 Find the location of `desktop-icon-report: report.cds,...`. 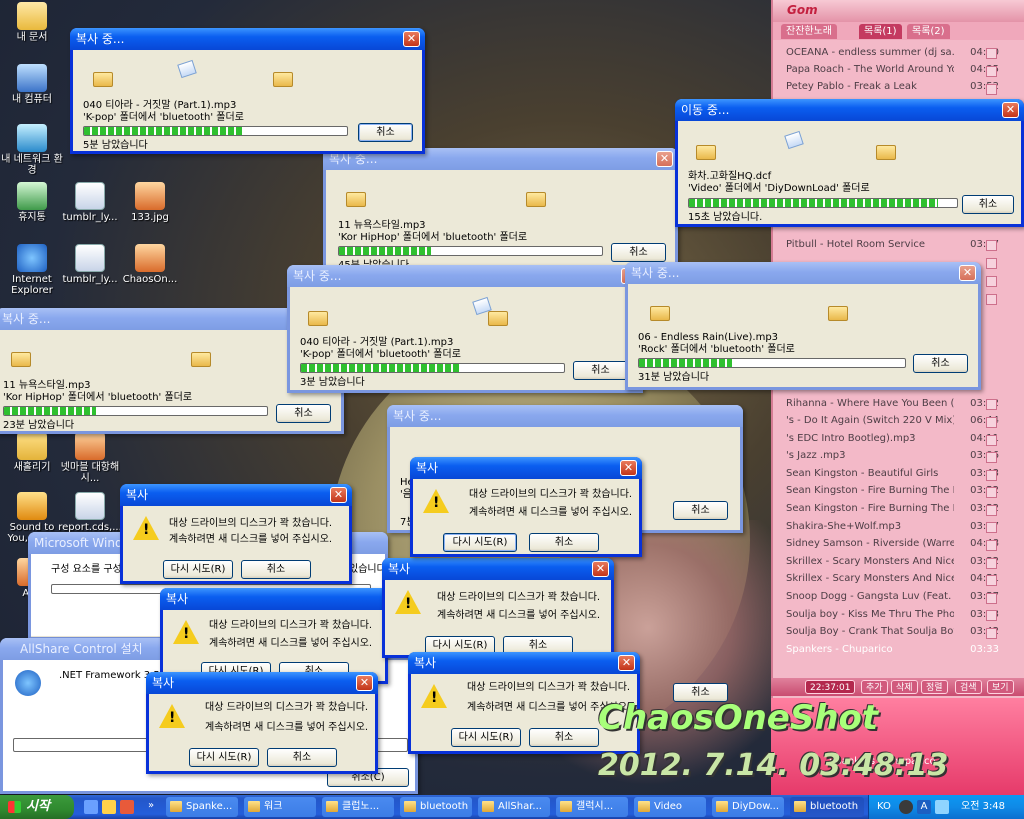

desktop-icon-report: report.cds,... is located at coordinates (90, 512).